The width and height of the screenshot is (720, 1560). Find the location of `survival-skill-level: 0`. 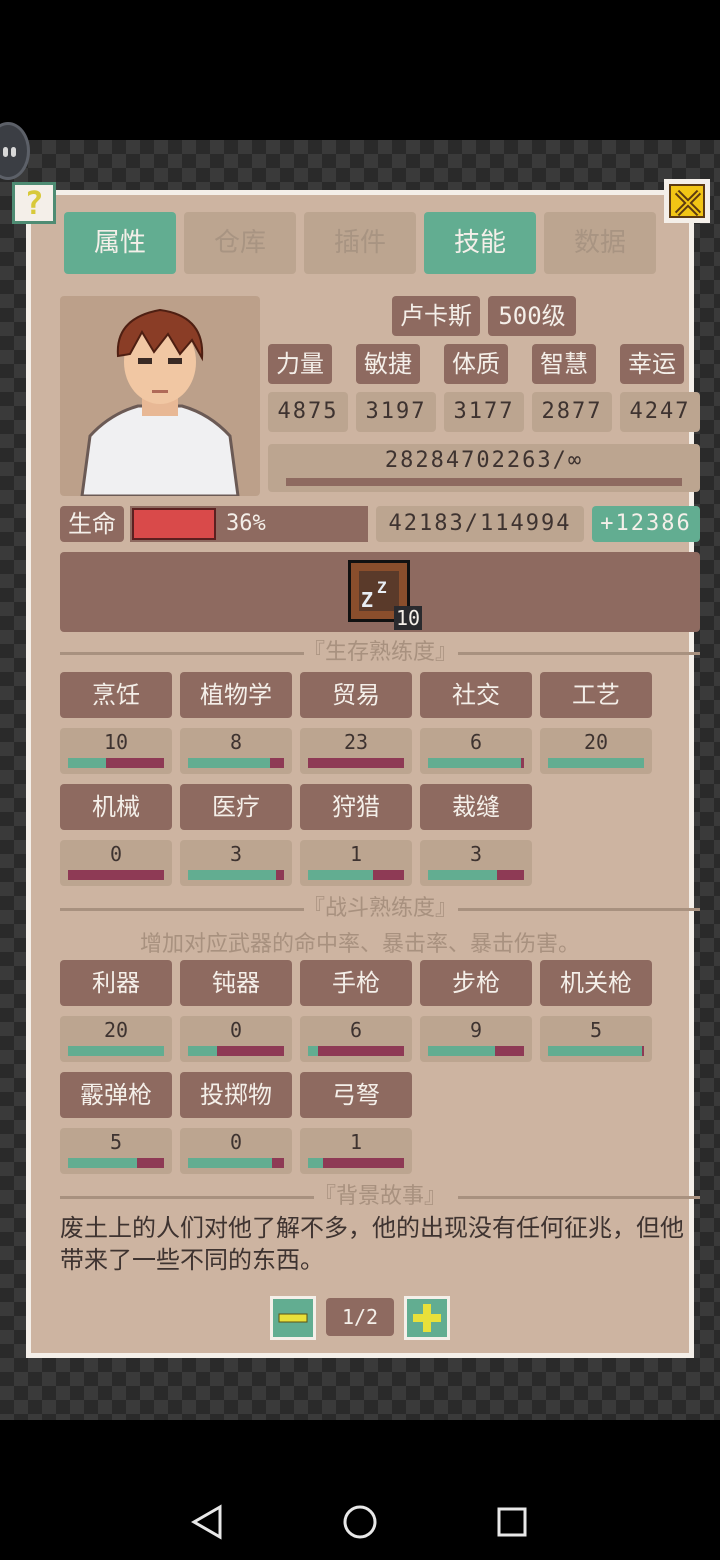

survival-skill-level: 0 is located at coordinates (116, 863).